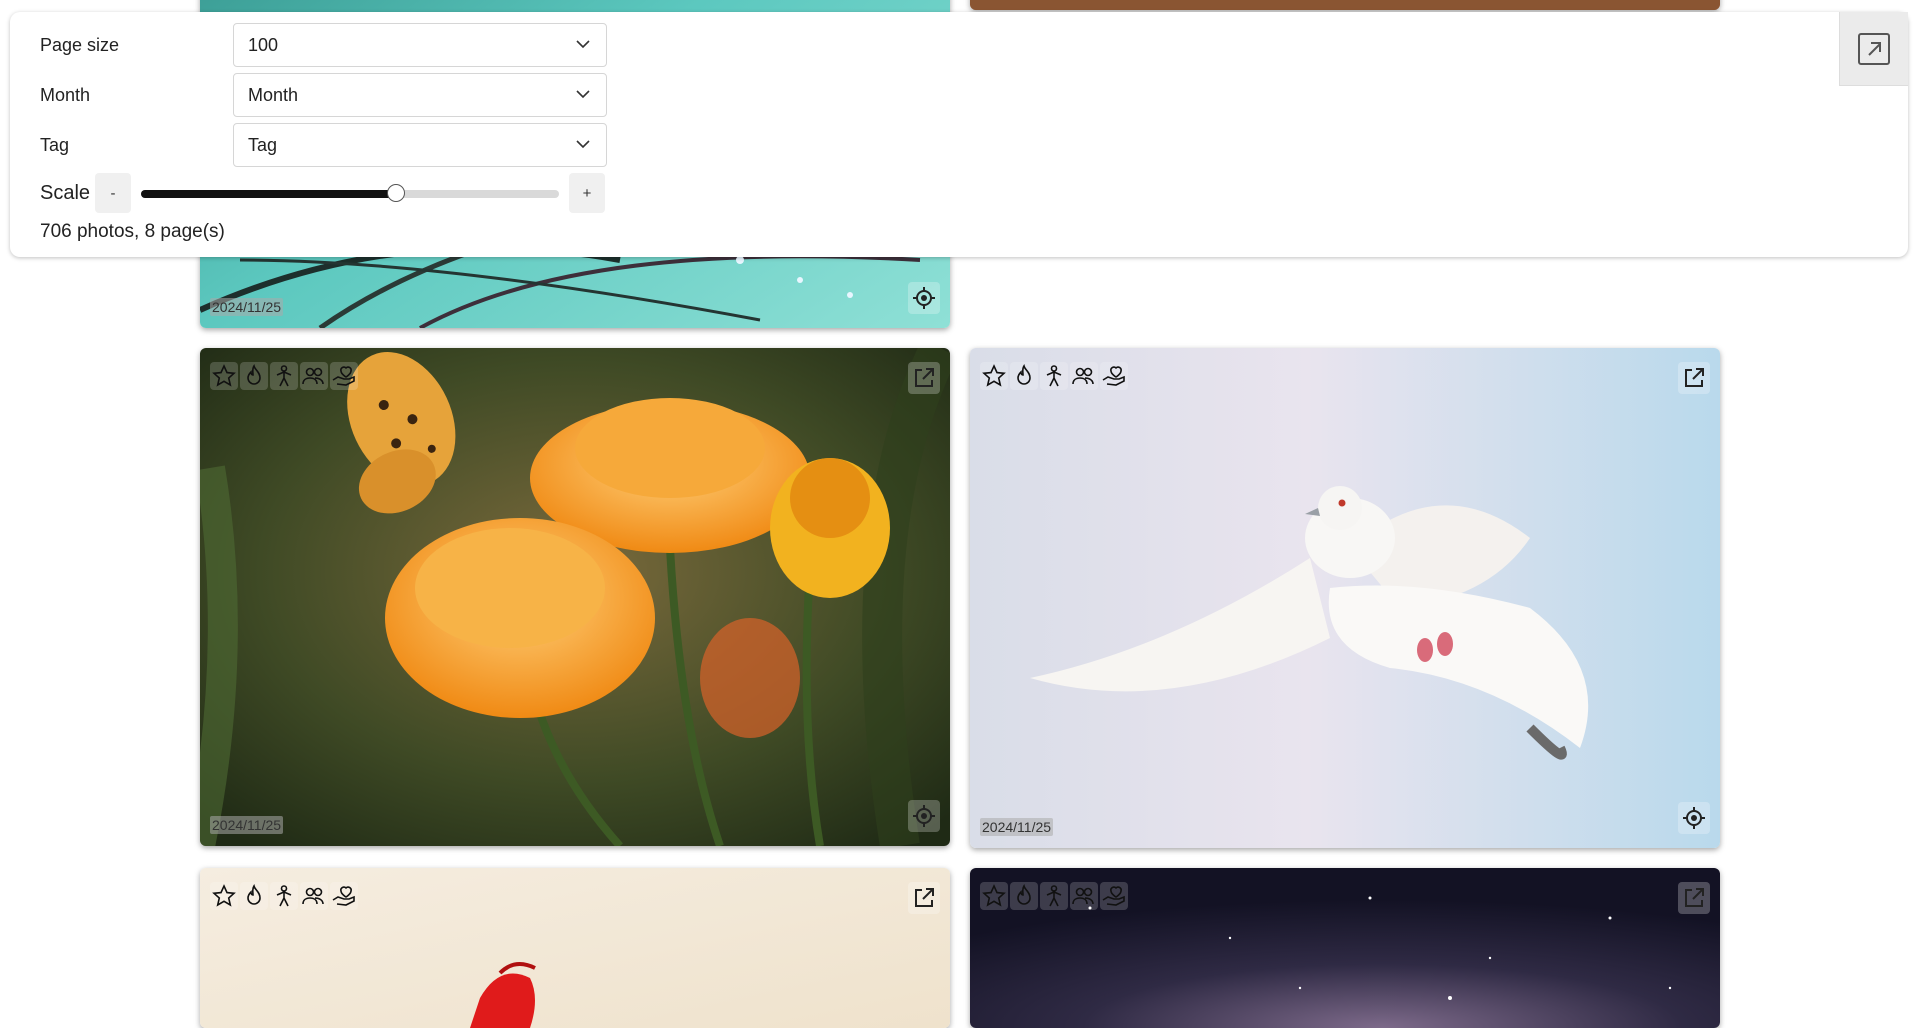  What do you see at coordinates (65, 192) in the screenshot?
I see `scale-label: Scale` at bounding box center [65, 192].